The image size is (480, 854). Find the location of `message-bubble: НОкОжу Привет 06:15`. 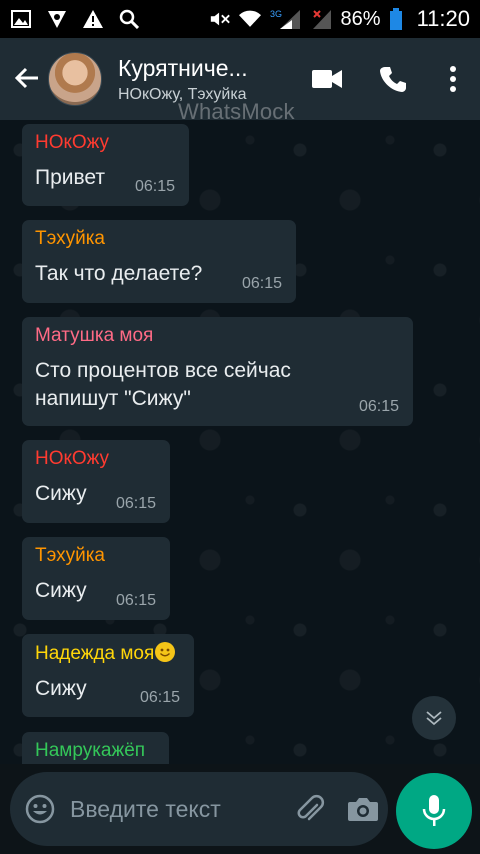

message-bubble: НОкОжу Привет 06:15 is located at coordinates (105, 165).